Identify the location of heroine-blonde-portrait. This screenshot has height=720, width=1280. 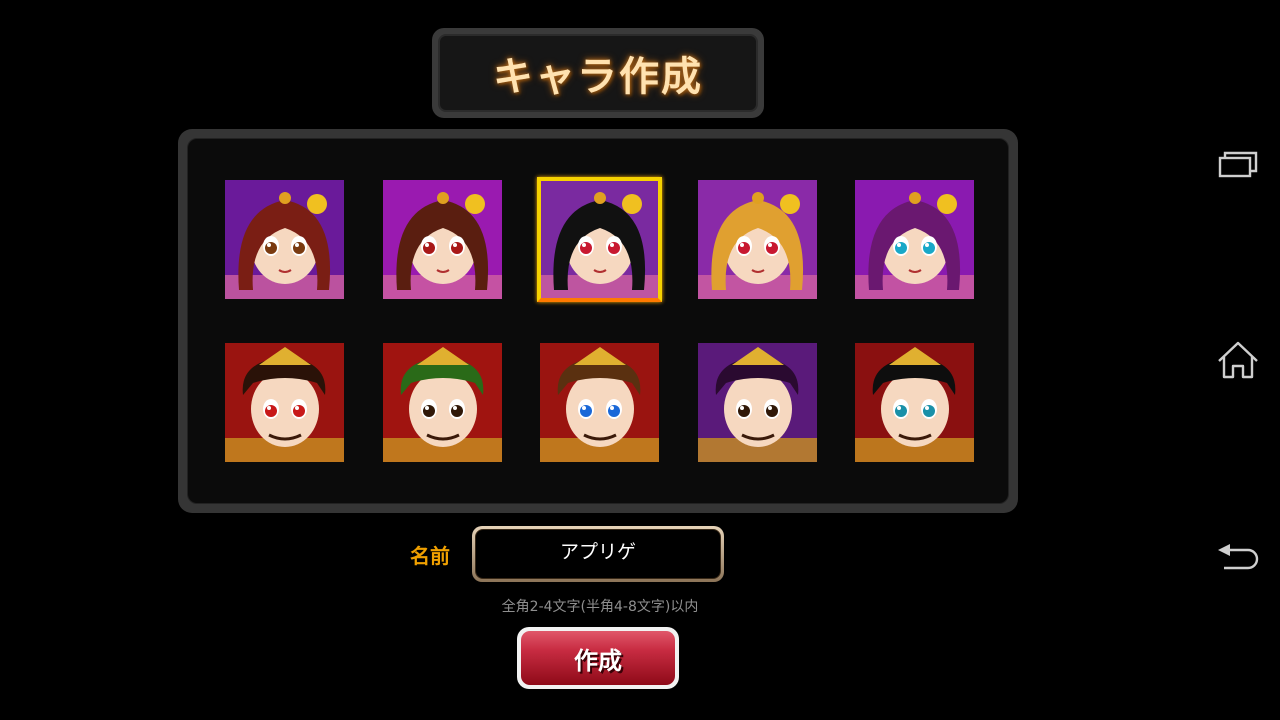
(757, 239).